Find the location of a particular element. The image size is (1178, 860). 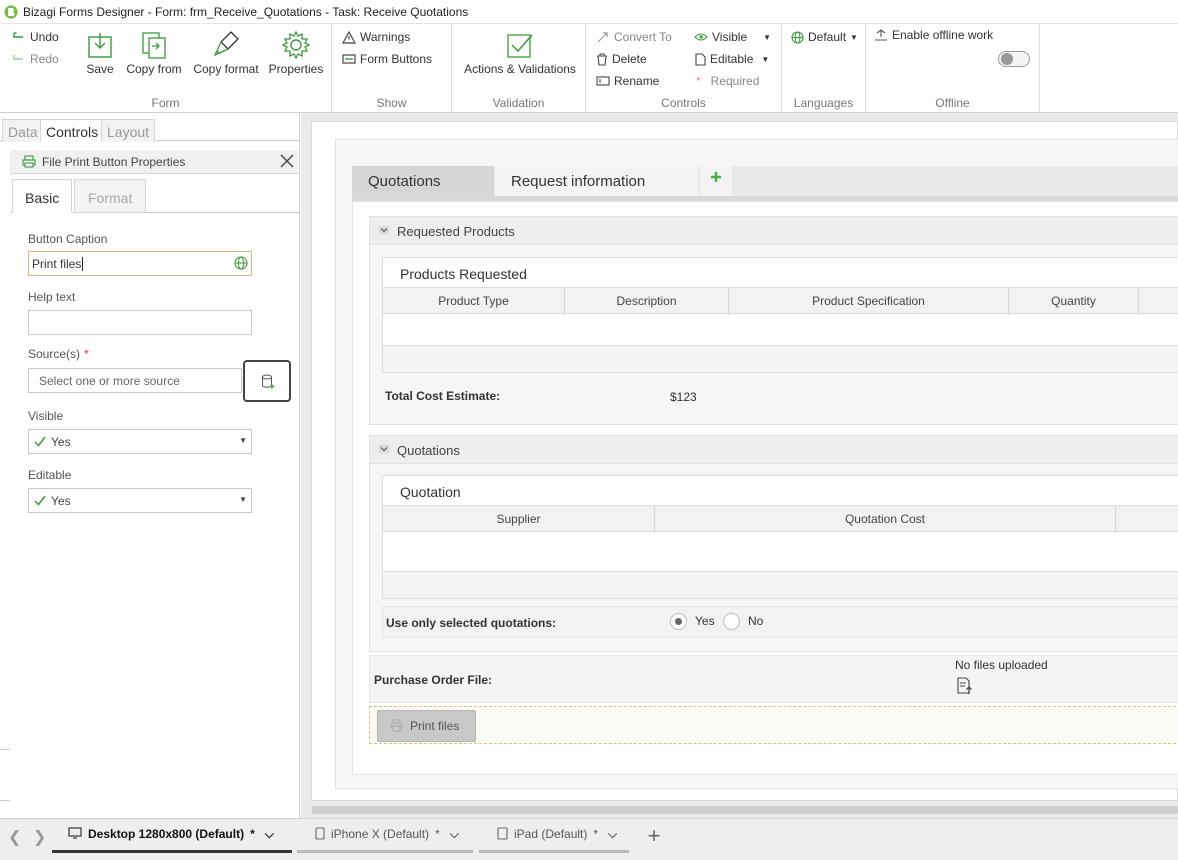

print-files-button: Print files is located at coordinates (426, 726).